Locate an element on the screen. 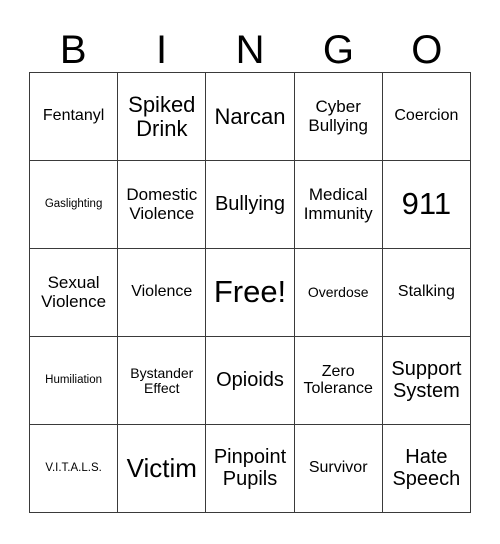  bingo-cell-label: Survivor is located at coordinates (338, 468).